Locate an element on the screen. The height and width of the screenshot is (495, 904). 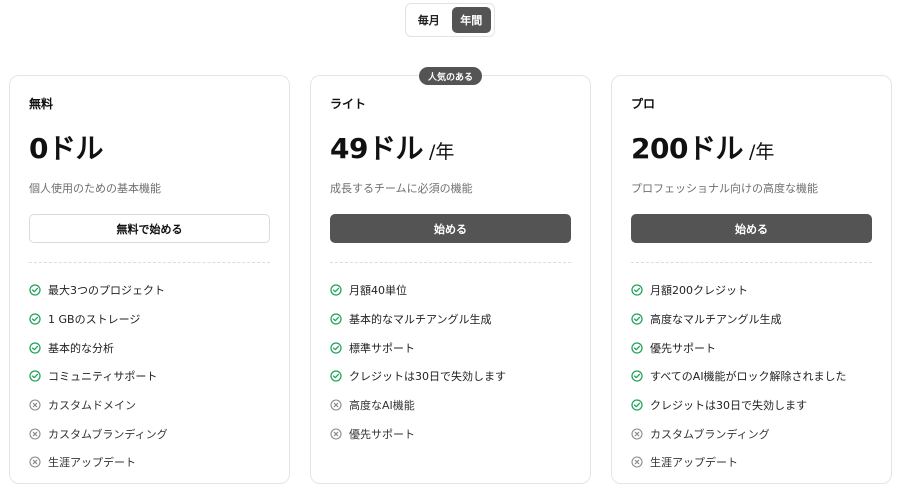
feature-item: 基本的なマルチアングル生成 is located at coordinates (418, 319).